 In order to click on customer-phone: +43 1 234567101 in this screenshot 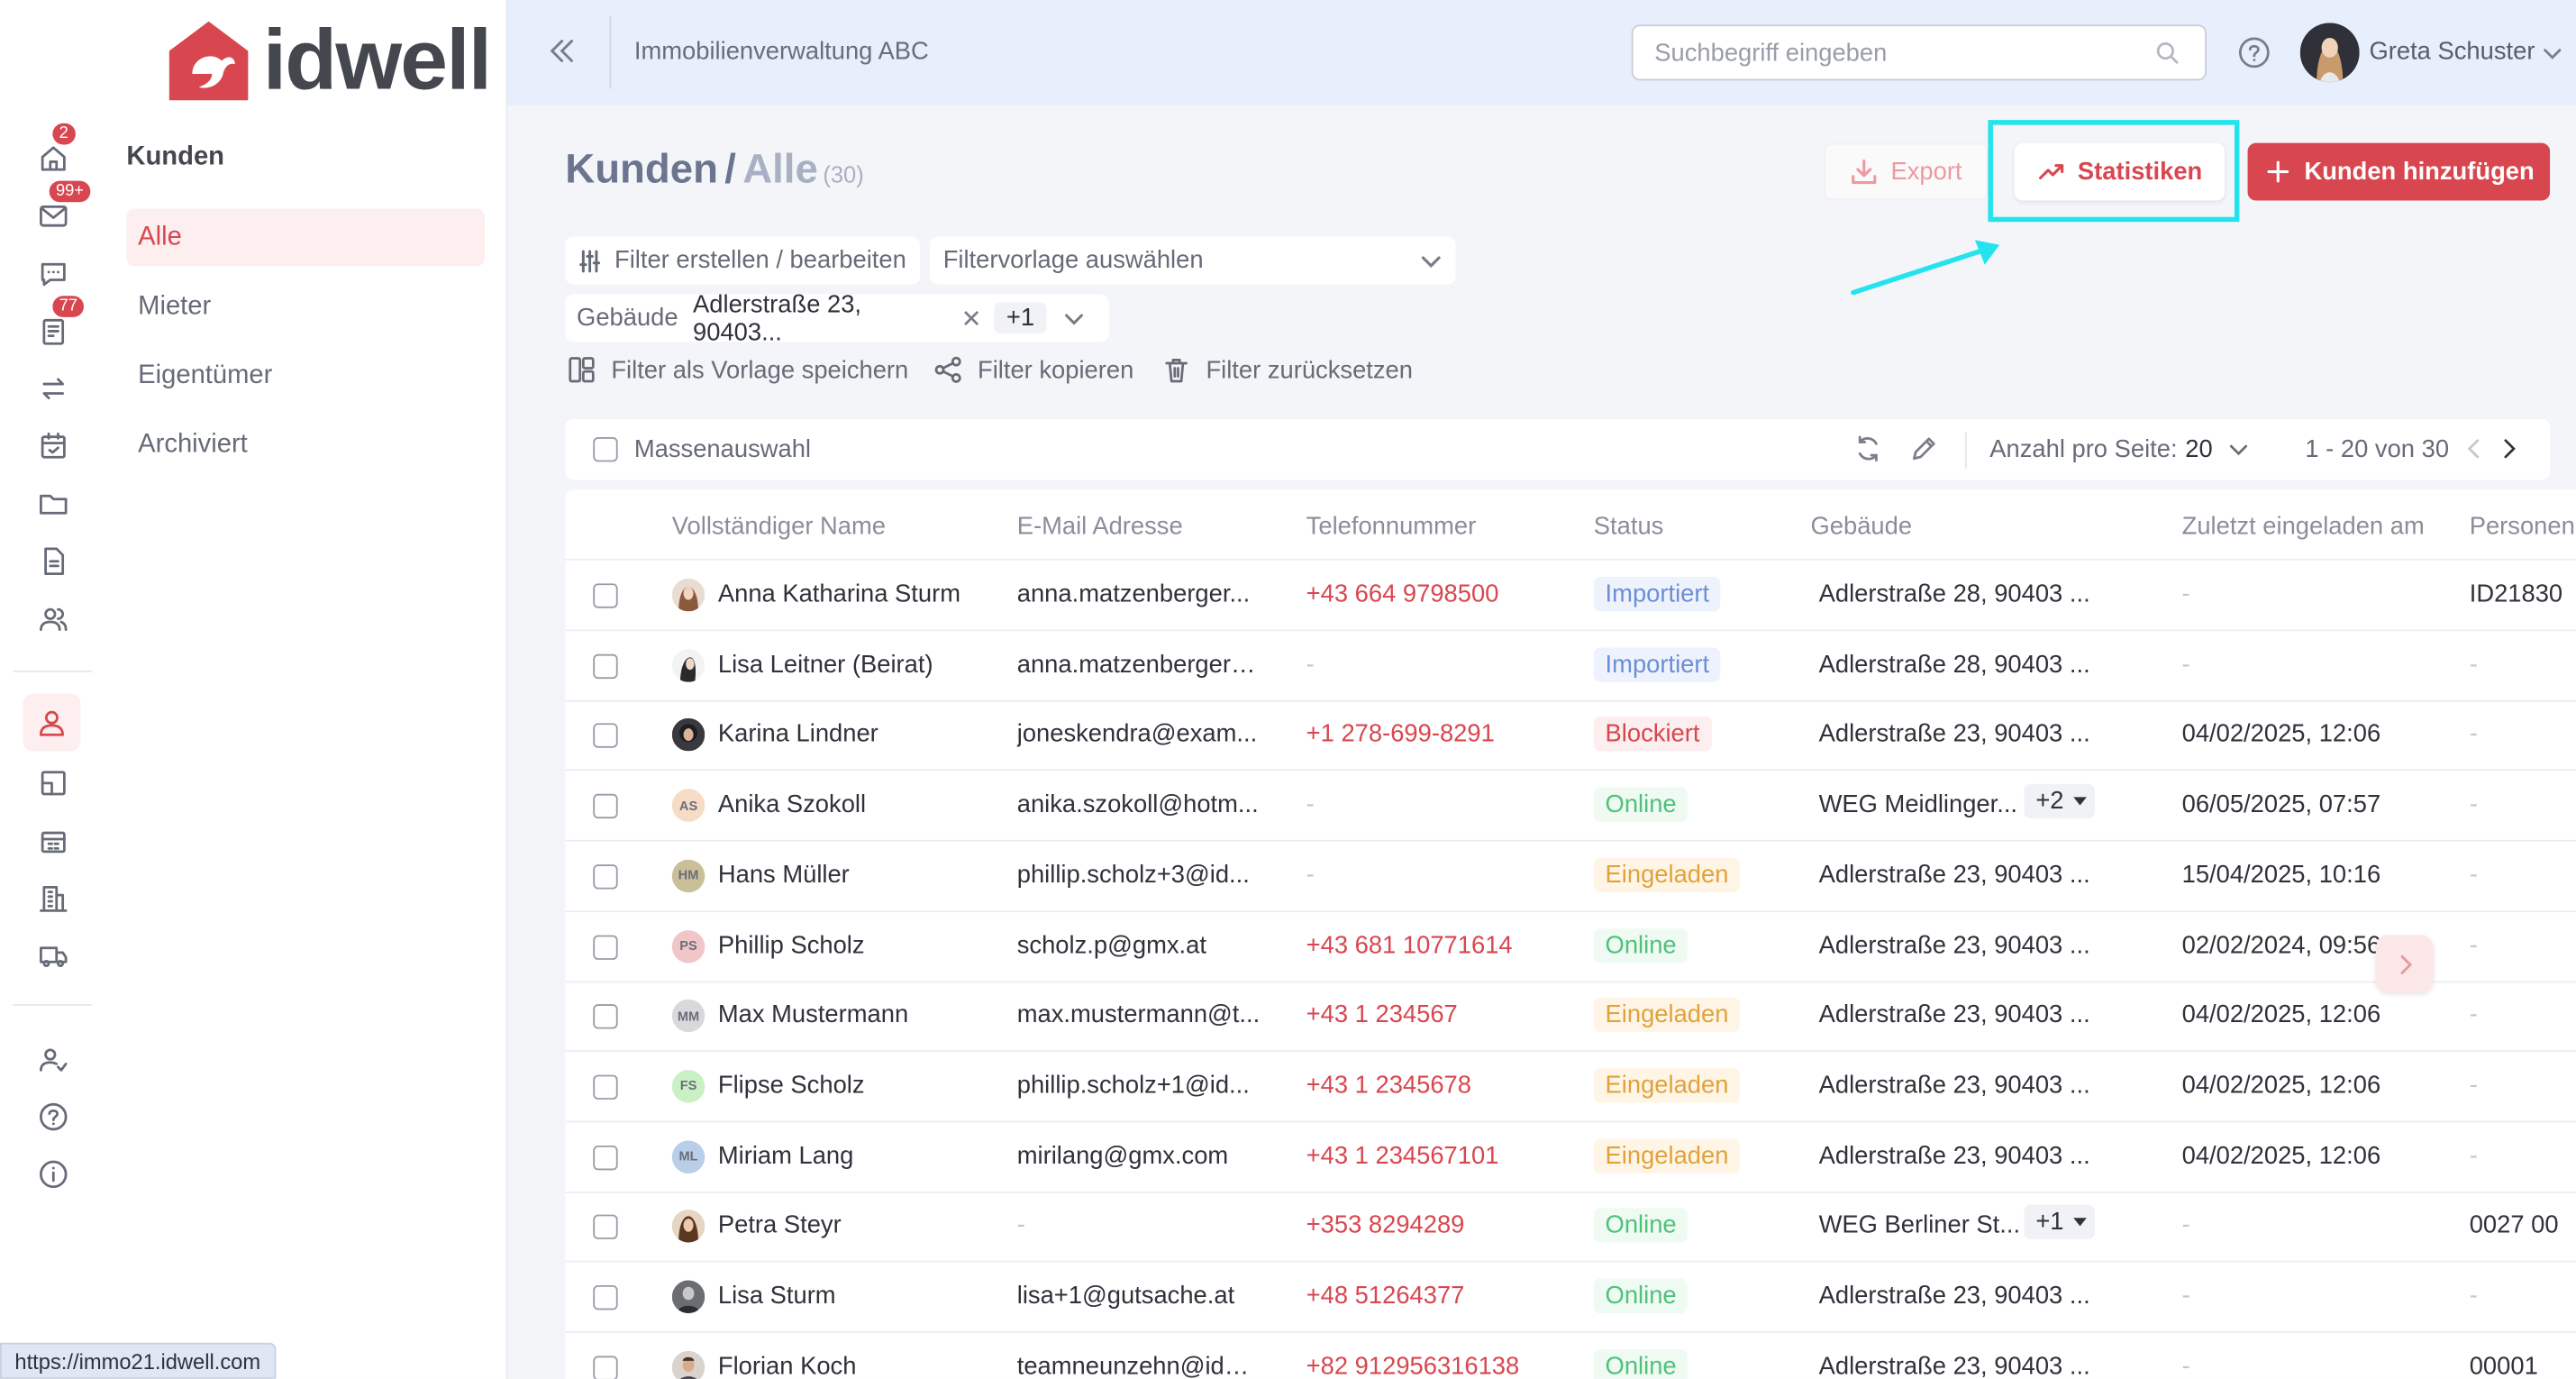, I will do `click(1402, 1156)`.